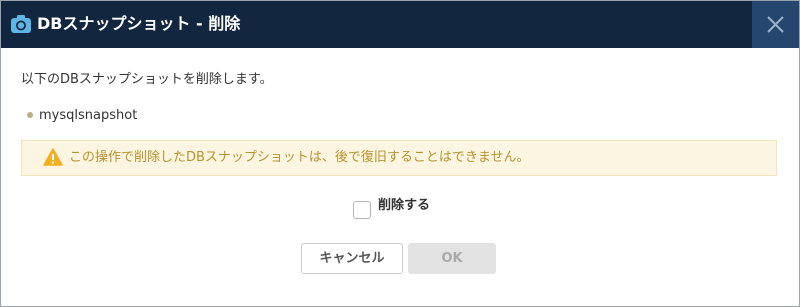 The image size is (800, 307). I want to click on warning-text: この操作で削除したDBスナップショットは、後で復旧することはできません。, so click(299, 157).